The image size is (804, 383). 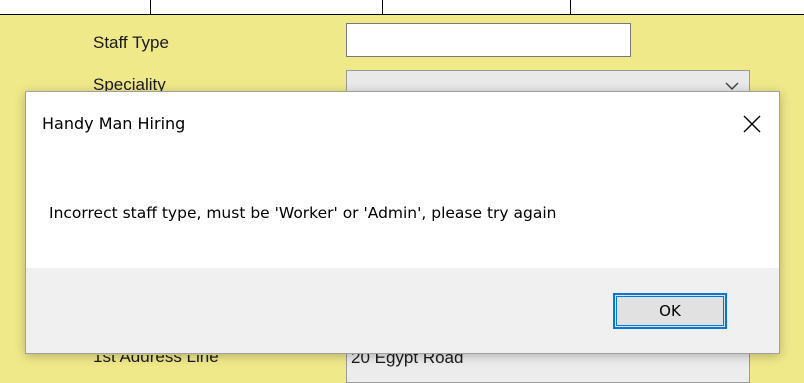 I want to click on address-line-input: 20 Egypt Road, so click(x=548, y=368).